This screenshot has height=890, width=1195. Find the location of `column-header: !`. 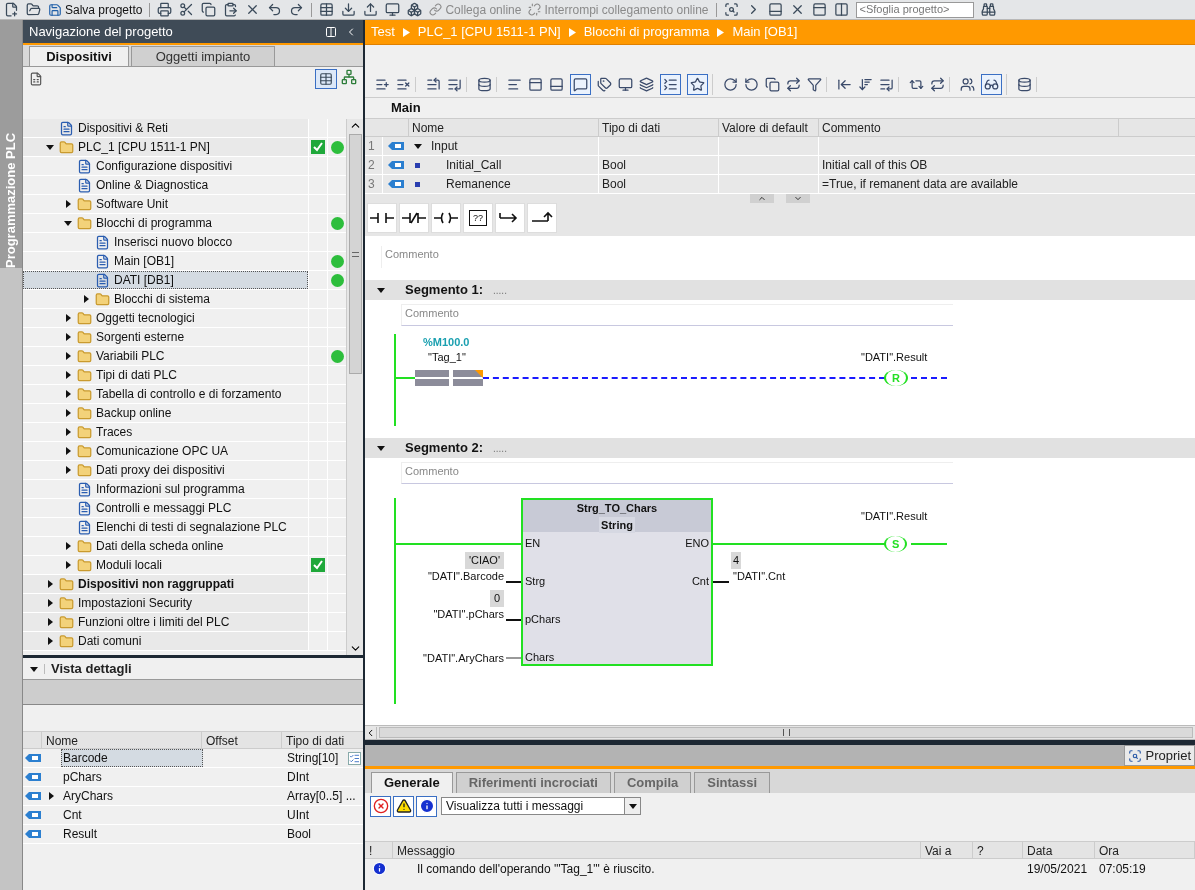

column-header: ! is located at coordinates (379, 850).